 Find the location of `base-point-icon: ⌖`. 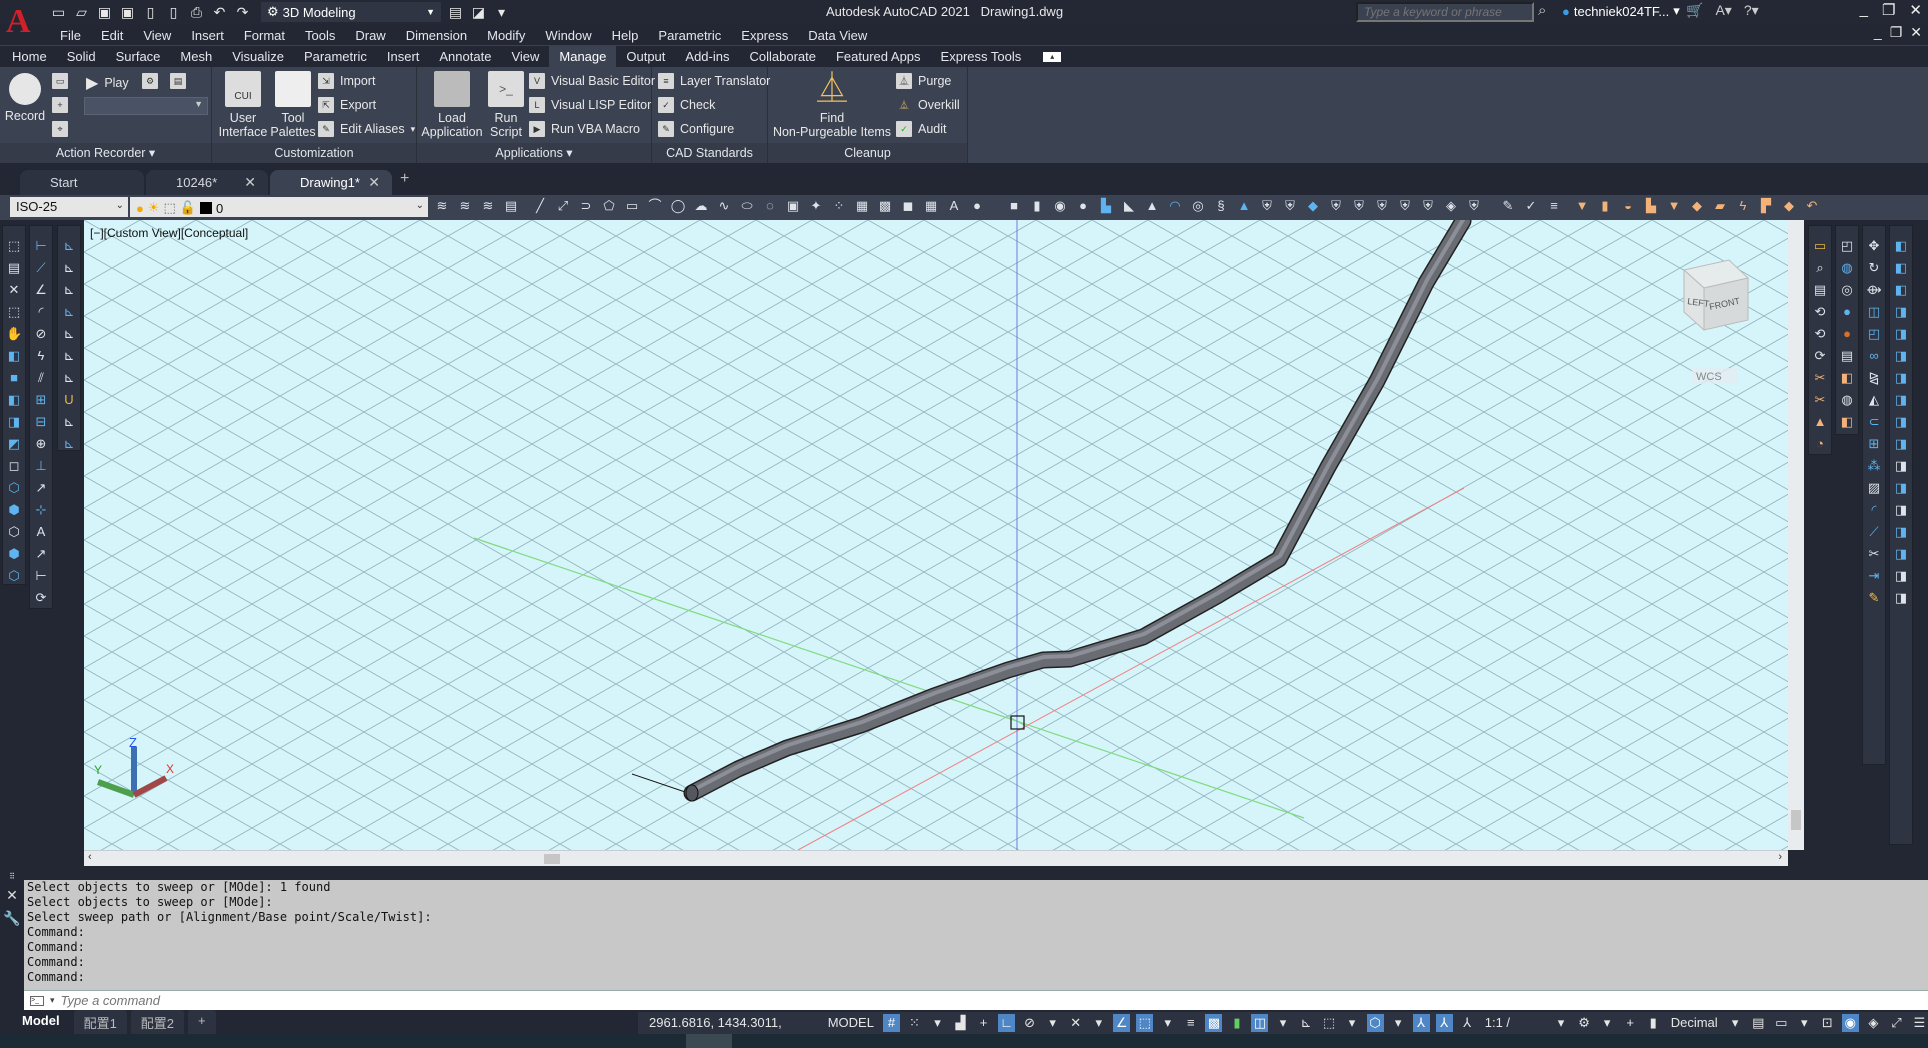

base-point-icon: ⌖ is located at coordinates (60, 129).